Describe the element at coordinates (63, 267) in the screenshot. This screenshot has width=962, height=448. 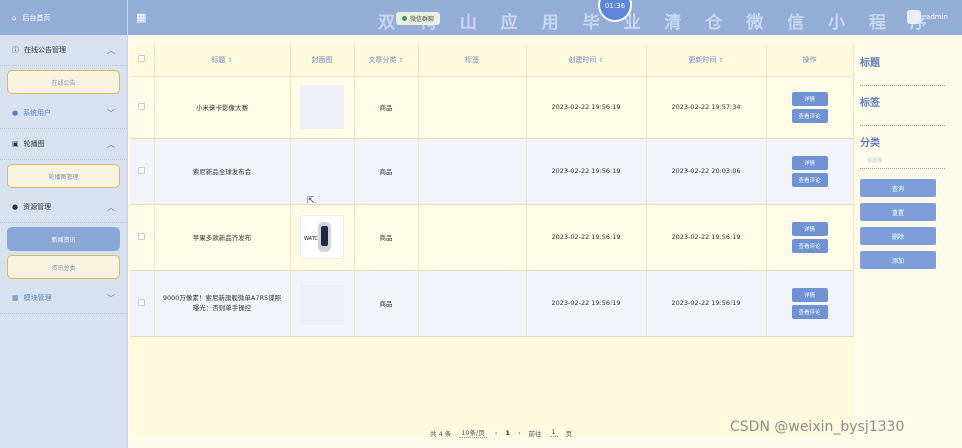
I see `sidebar-item-news-category: 资讯分类` at that location.